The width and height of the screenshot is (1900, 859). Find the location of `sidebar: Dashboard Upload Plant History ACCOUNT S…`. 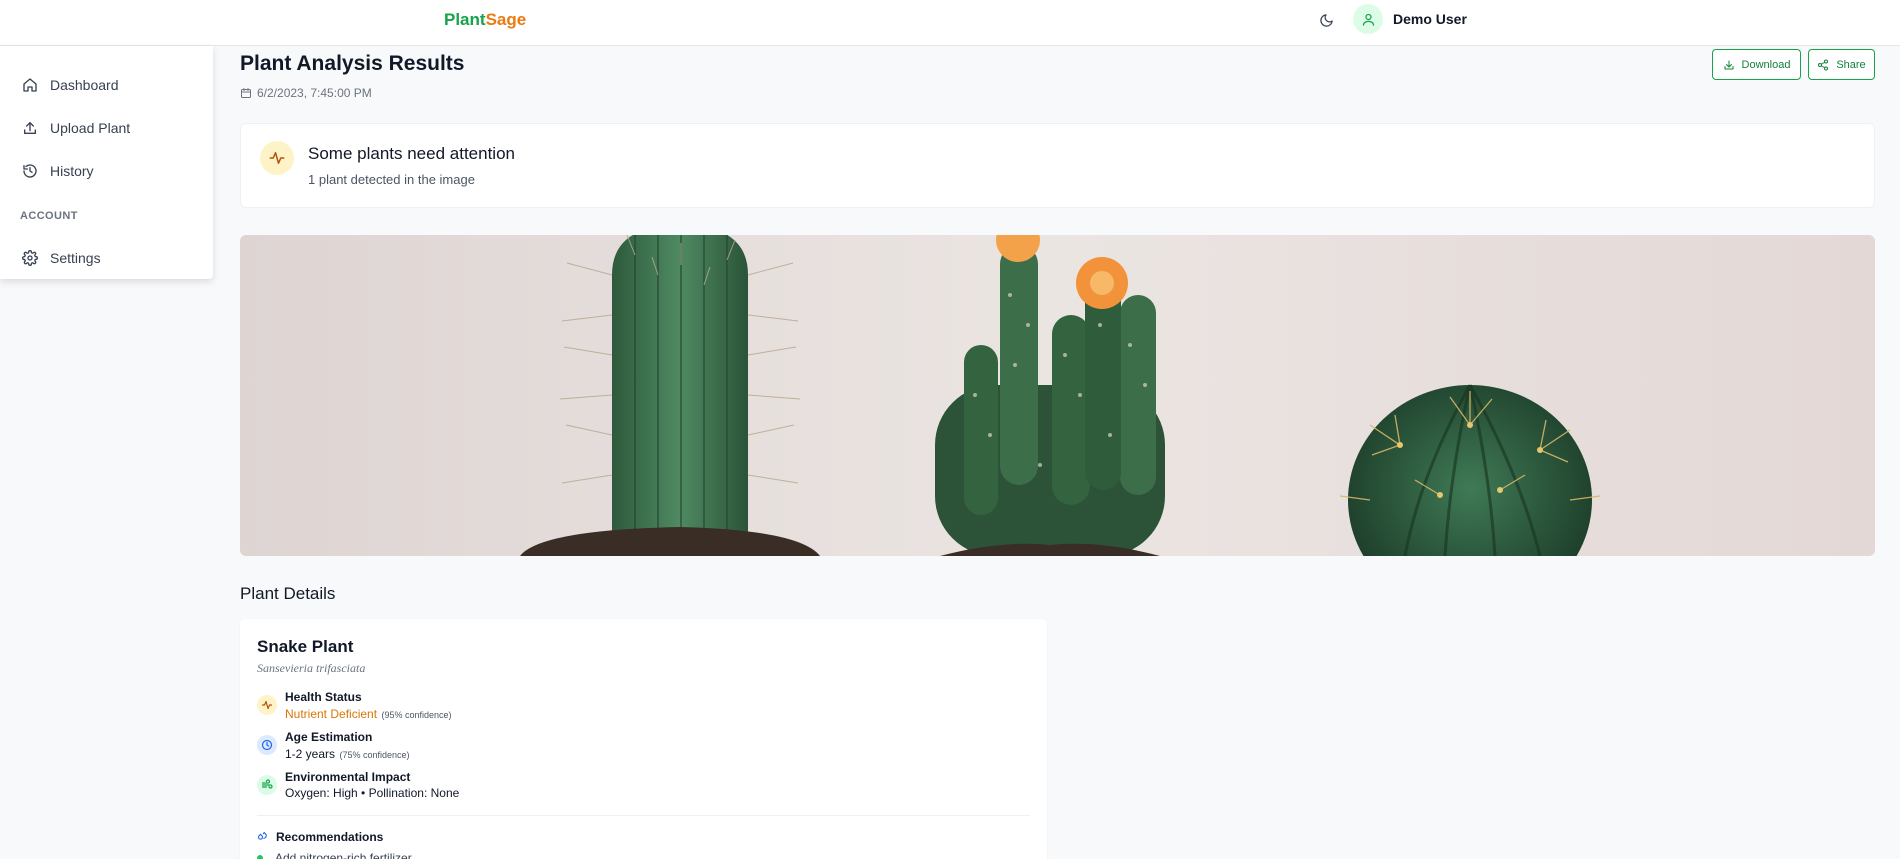

sidebar: Dashboard Upload Plant History ACCOUNT S… is located at coordinates (106, 162).